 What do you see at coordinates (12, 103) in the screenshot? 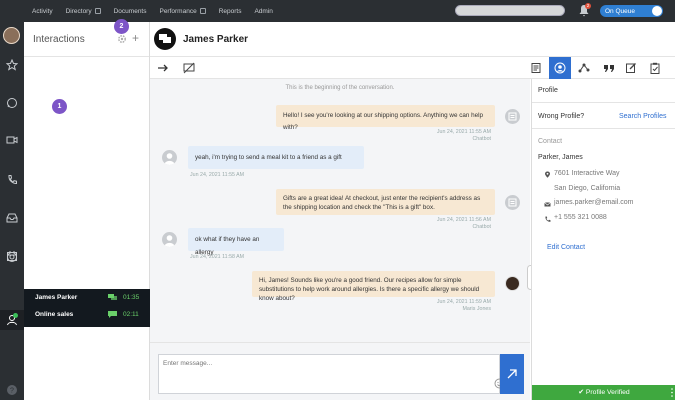
I see `chat-bubble-icon` at bounding box center [12, 103].